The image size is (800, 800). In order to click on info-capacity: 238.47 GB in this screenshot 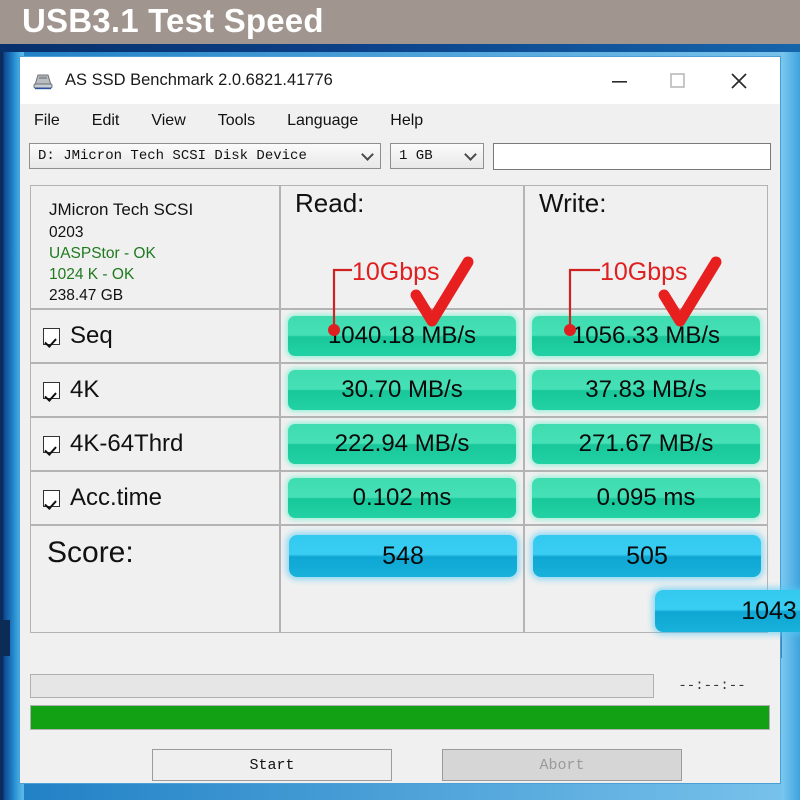, I will do `click(86, 295)`.